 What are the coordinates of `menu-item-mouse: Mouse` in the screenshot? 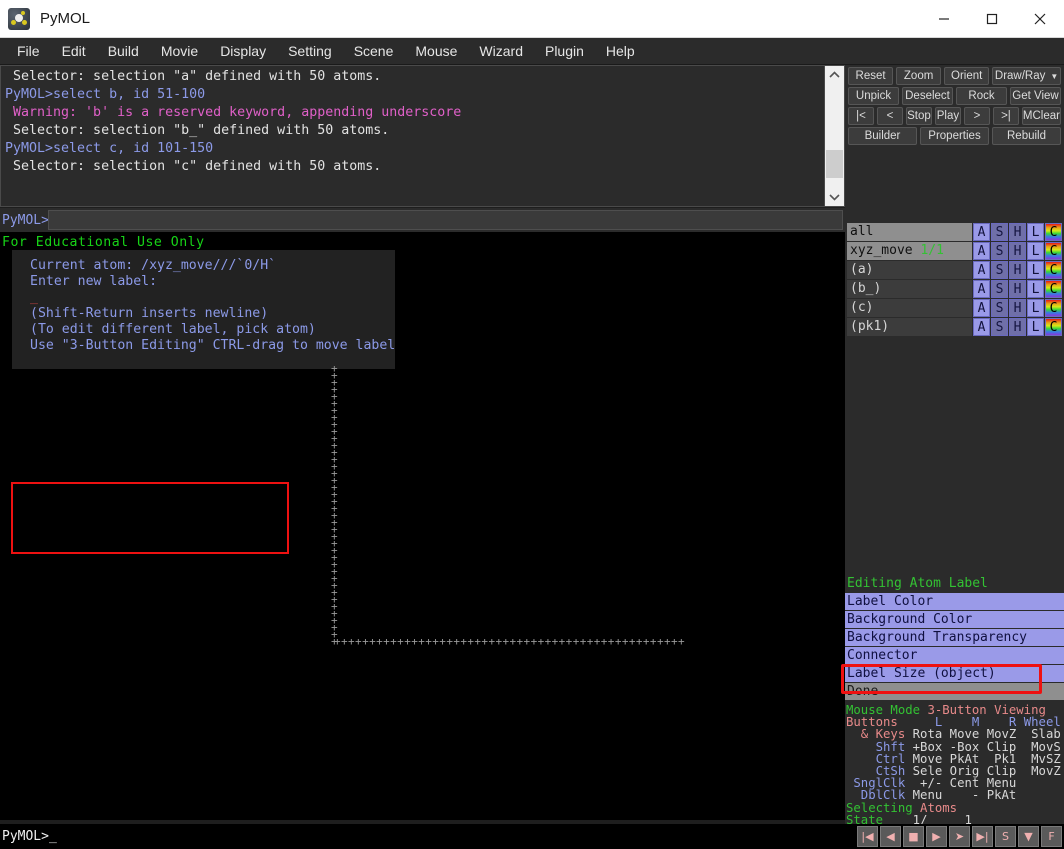 It's located at (436, 51).